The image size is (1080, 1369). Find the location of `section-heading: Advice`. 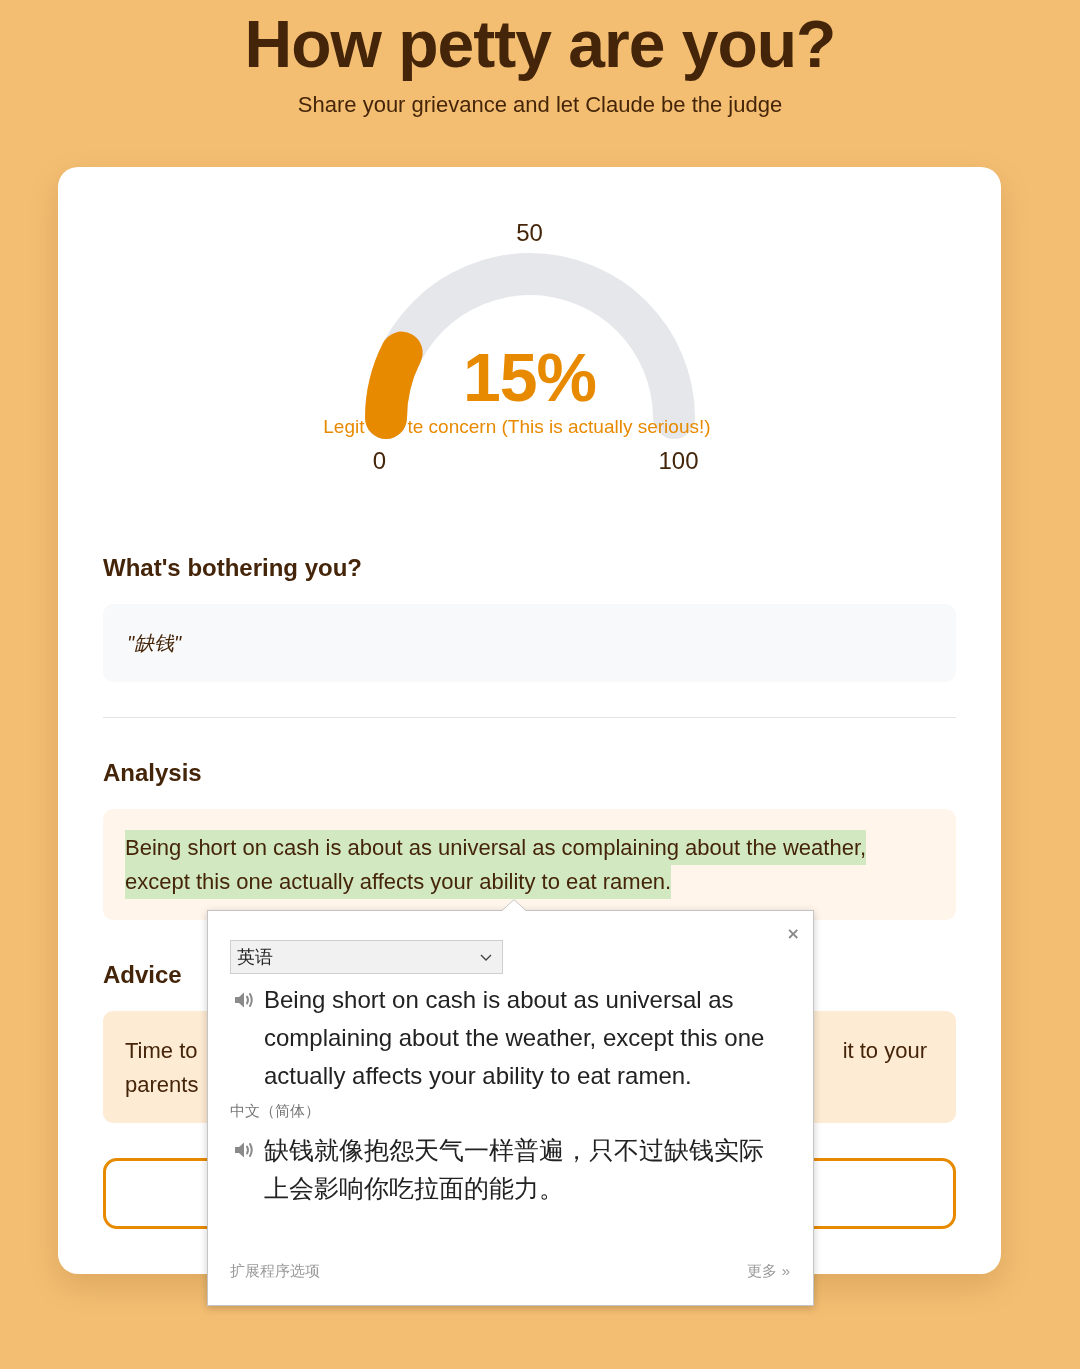

section-heading: Advice is located at coordinates (142, 975).